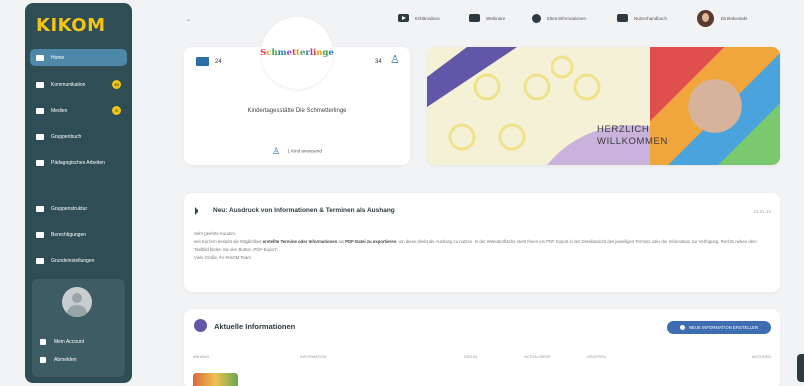  I want to click on column-header-aktualisiert: AKTUALISIERT, so click(537, 357).